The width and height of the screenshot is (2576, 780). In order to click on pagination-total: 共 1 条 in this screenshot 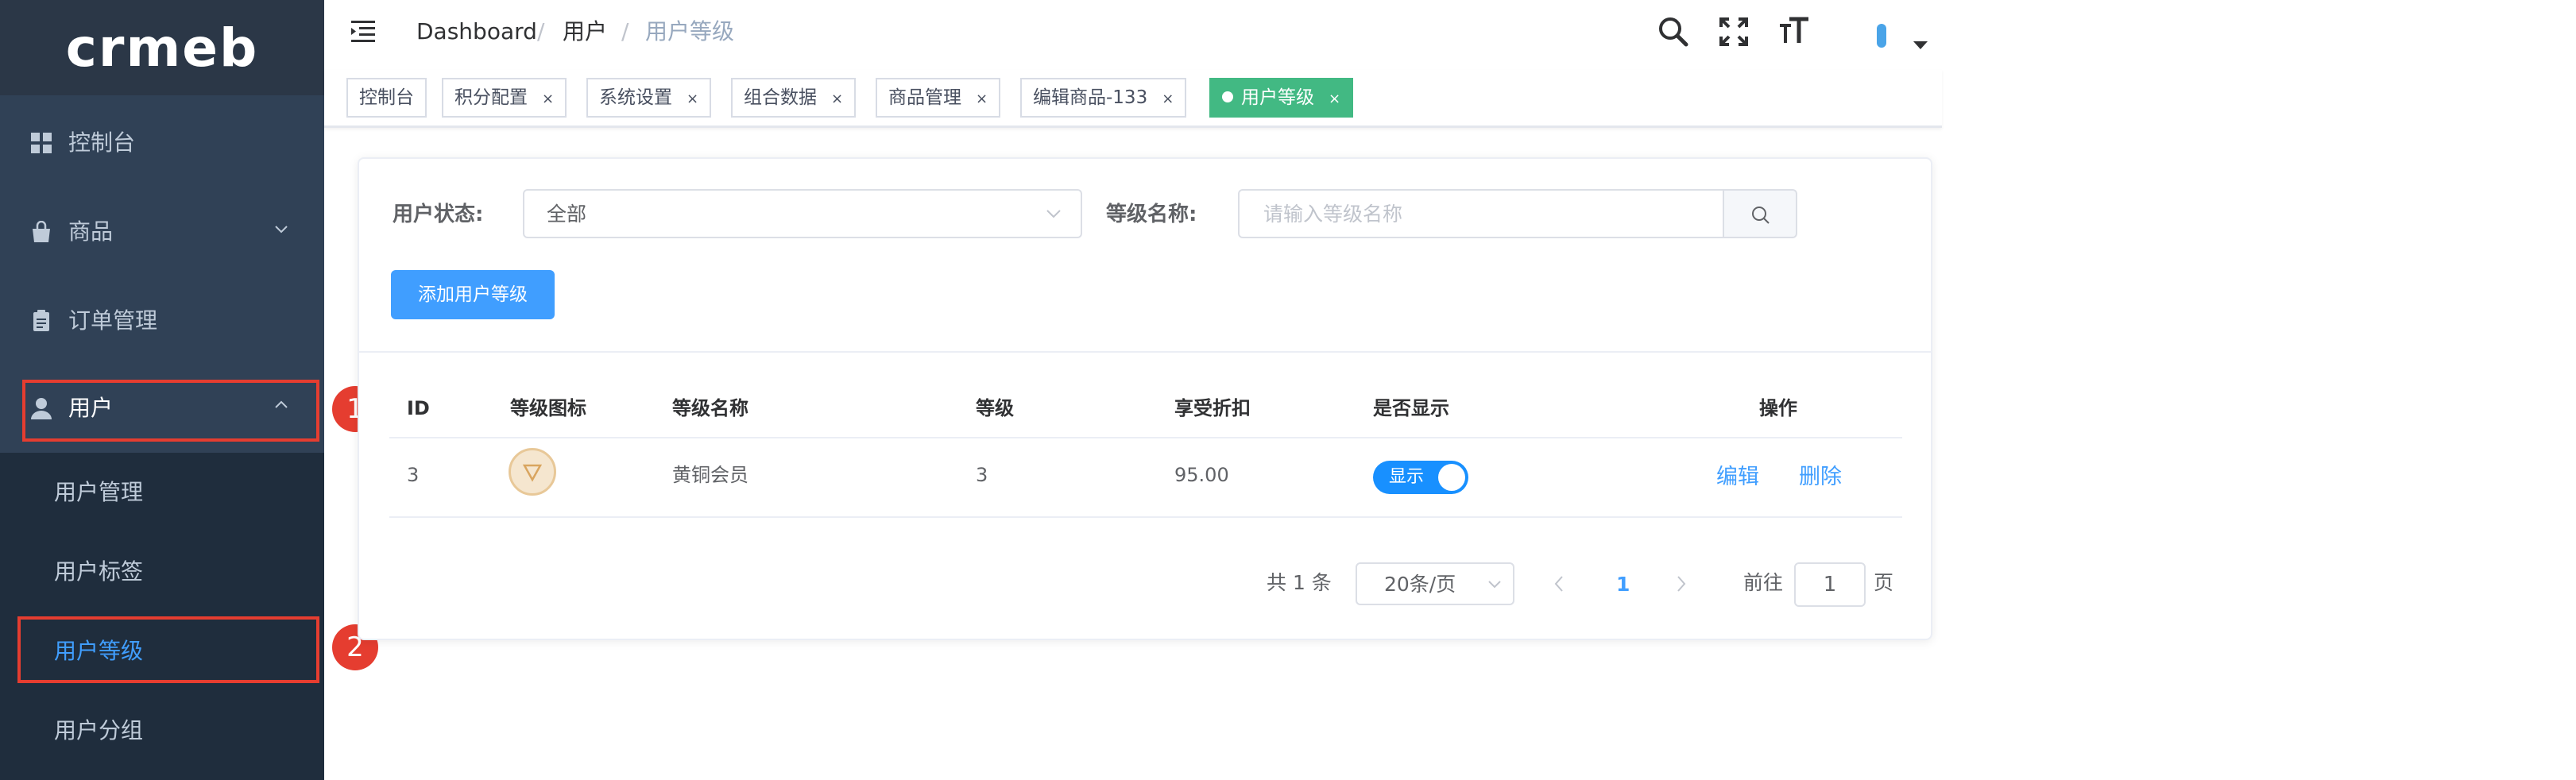, I will do `click(1299, 582)`.